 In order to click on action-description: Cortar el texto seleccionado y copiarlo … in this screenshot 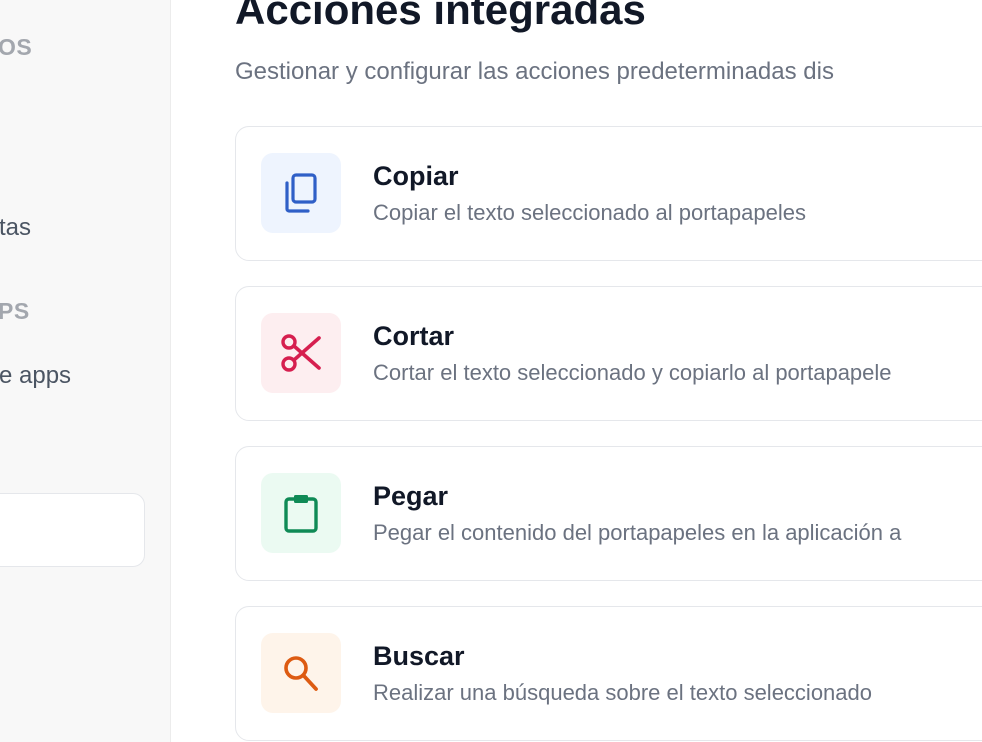, I will do `click(632, 372)`.